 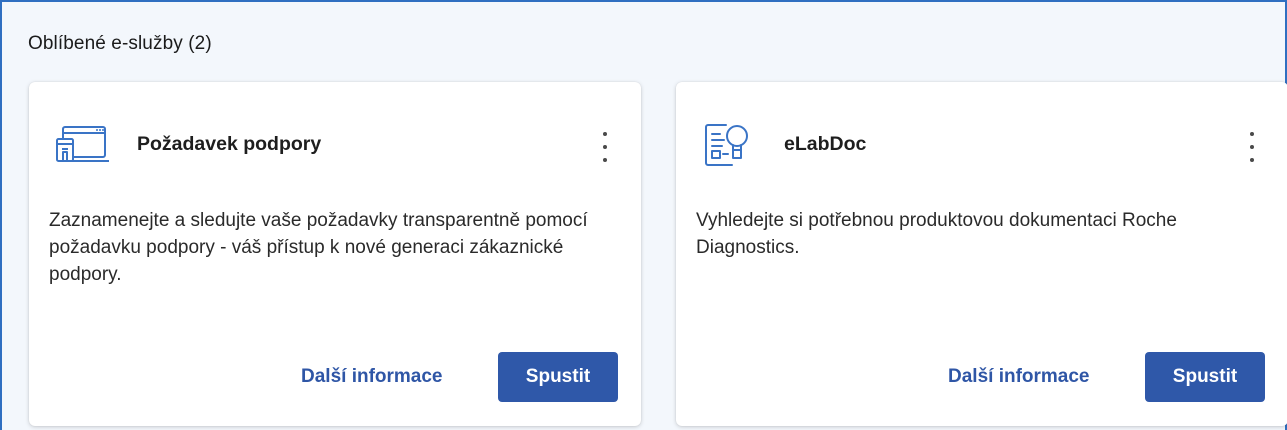 I want to click on section-title: Oblíbené e-služby (2), so click(x=120, y=43).